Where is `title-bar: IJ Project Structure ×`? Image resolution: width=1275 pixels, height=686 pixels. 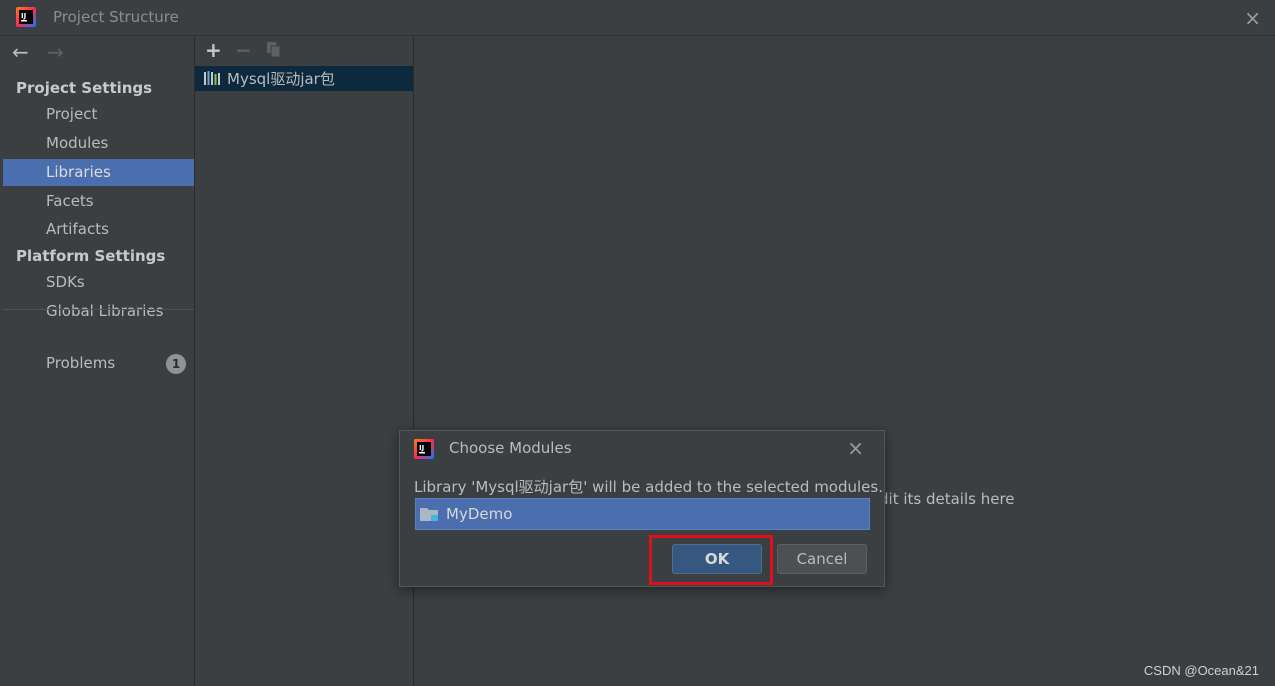
title-bar: IJ Project Structure × is located at coordinates (637, 18).